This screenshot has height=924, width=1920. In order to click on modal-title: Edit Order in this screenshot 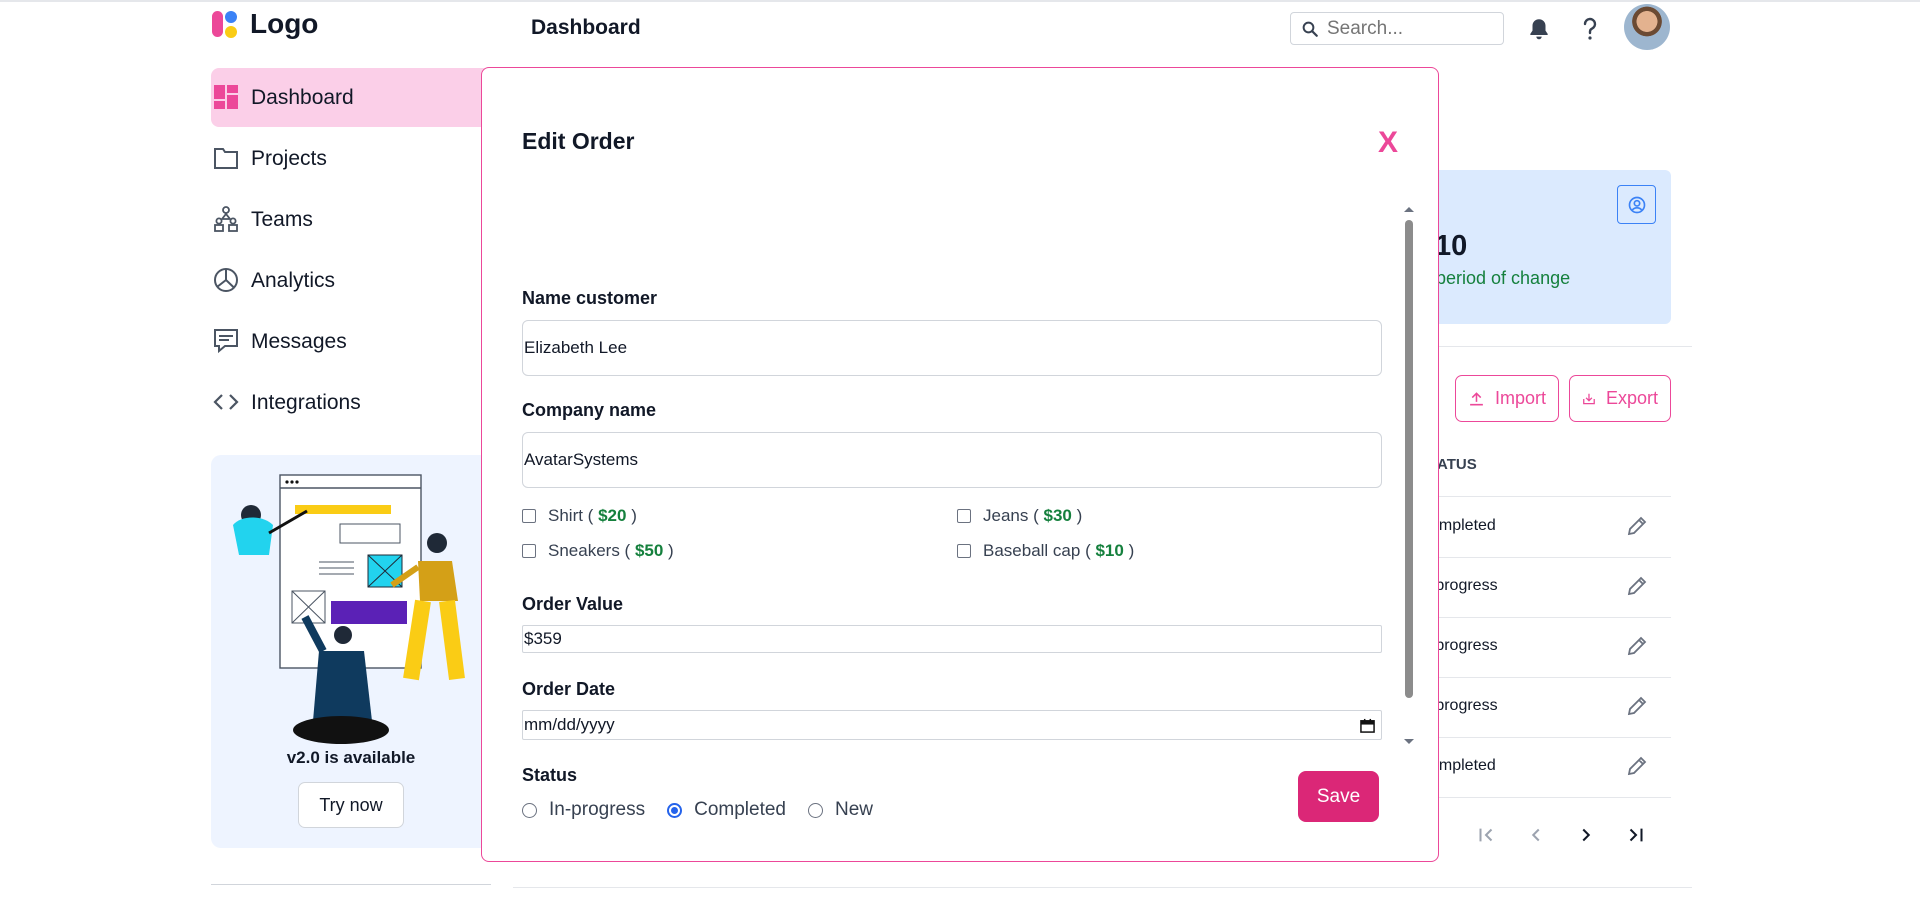, I will do `click(578, 141)`.